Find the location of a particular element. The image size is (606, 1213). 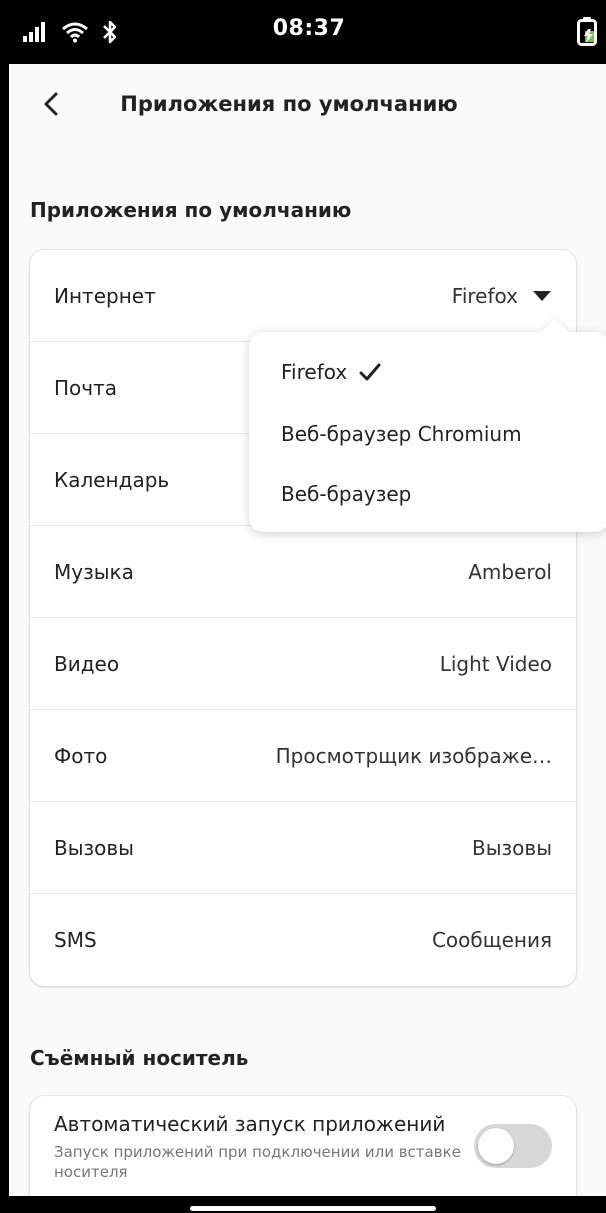

dropdown-option-chromium: Веб-браузер Chromium is located at coordinates (401, 434).